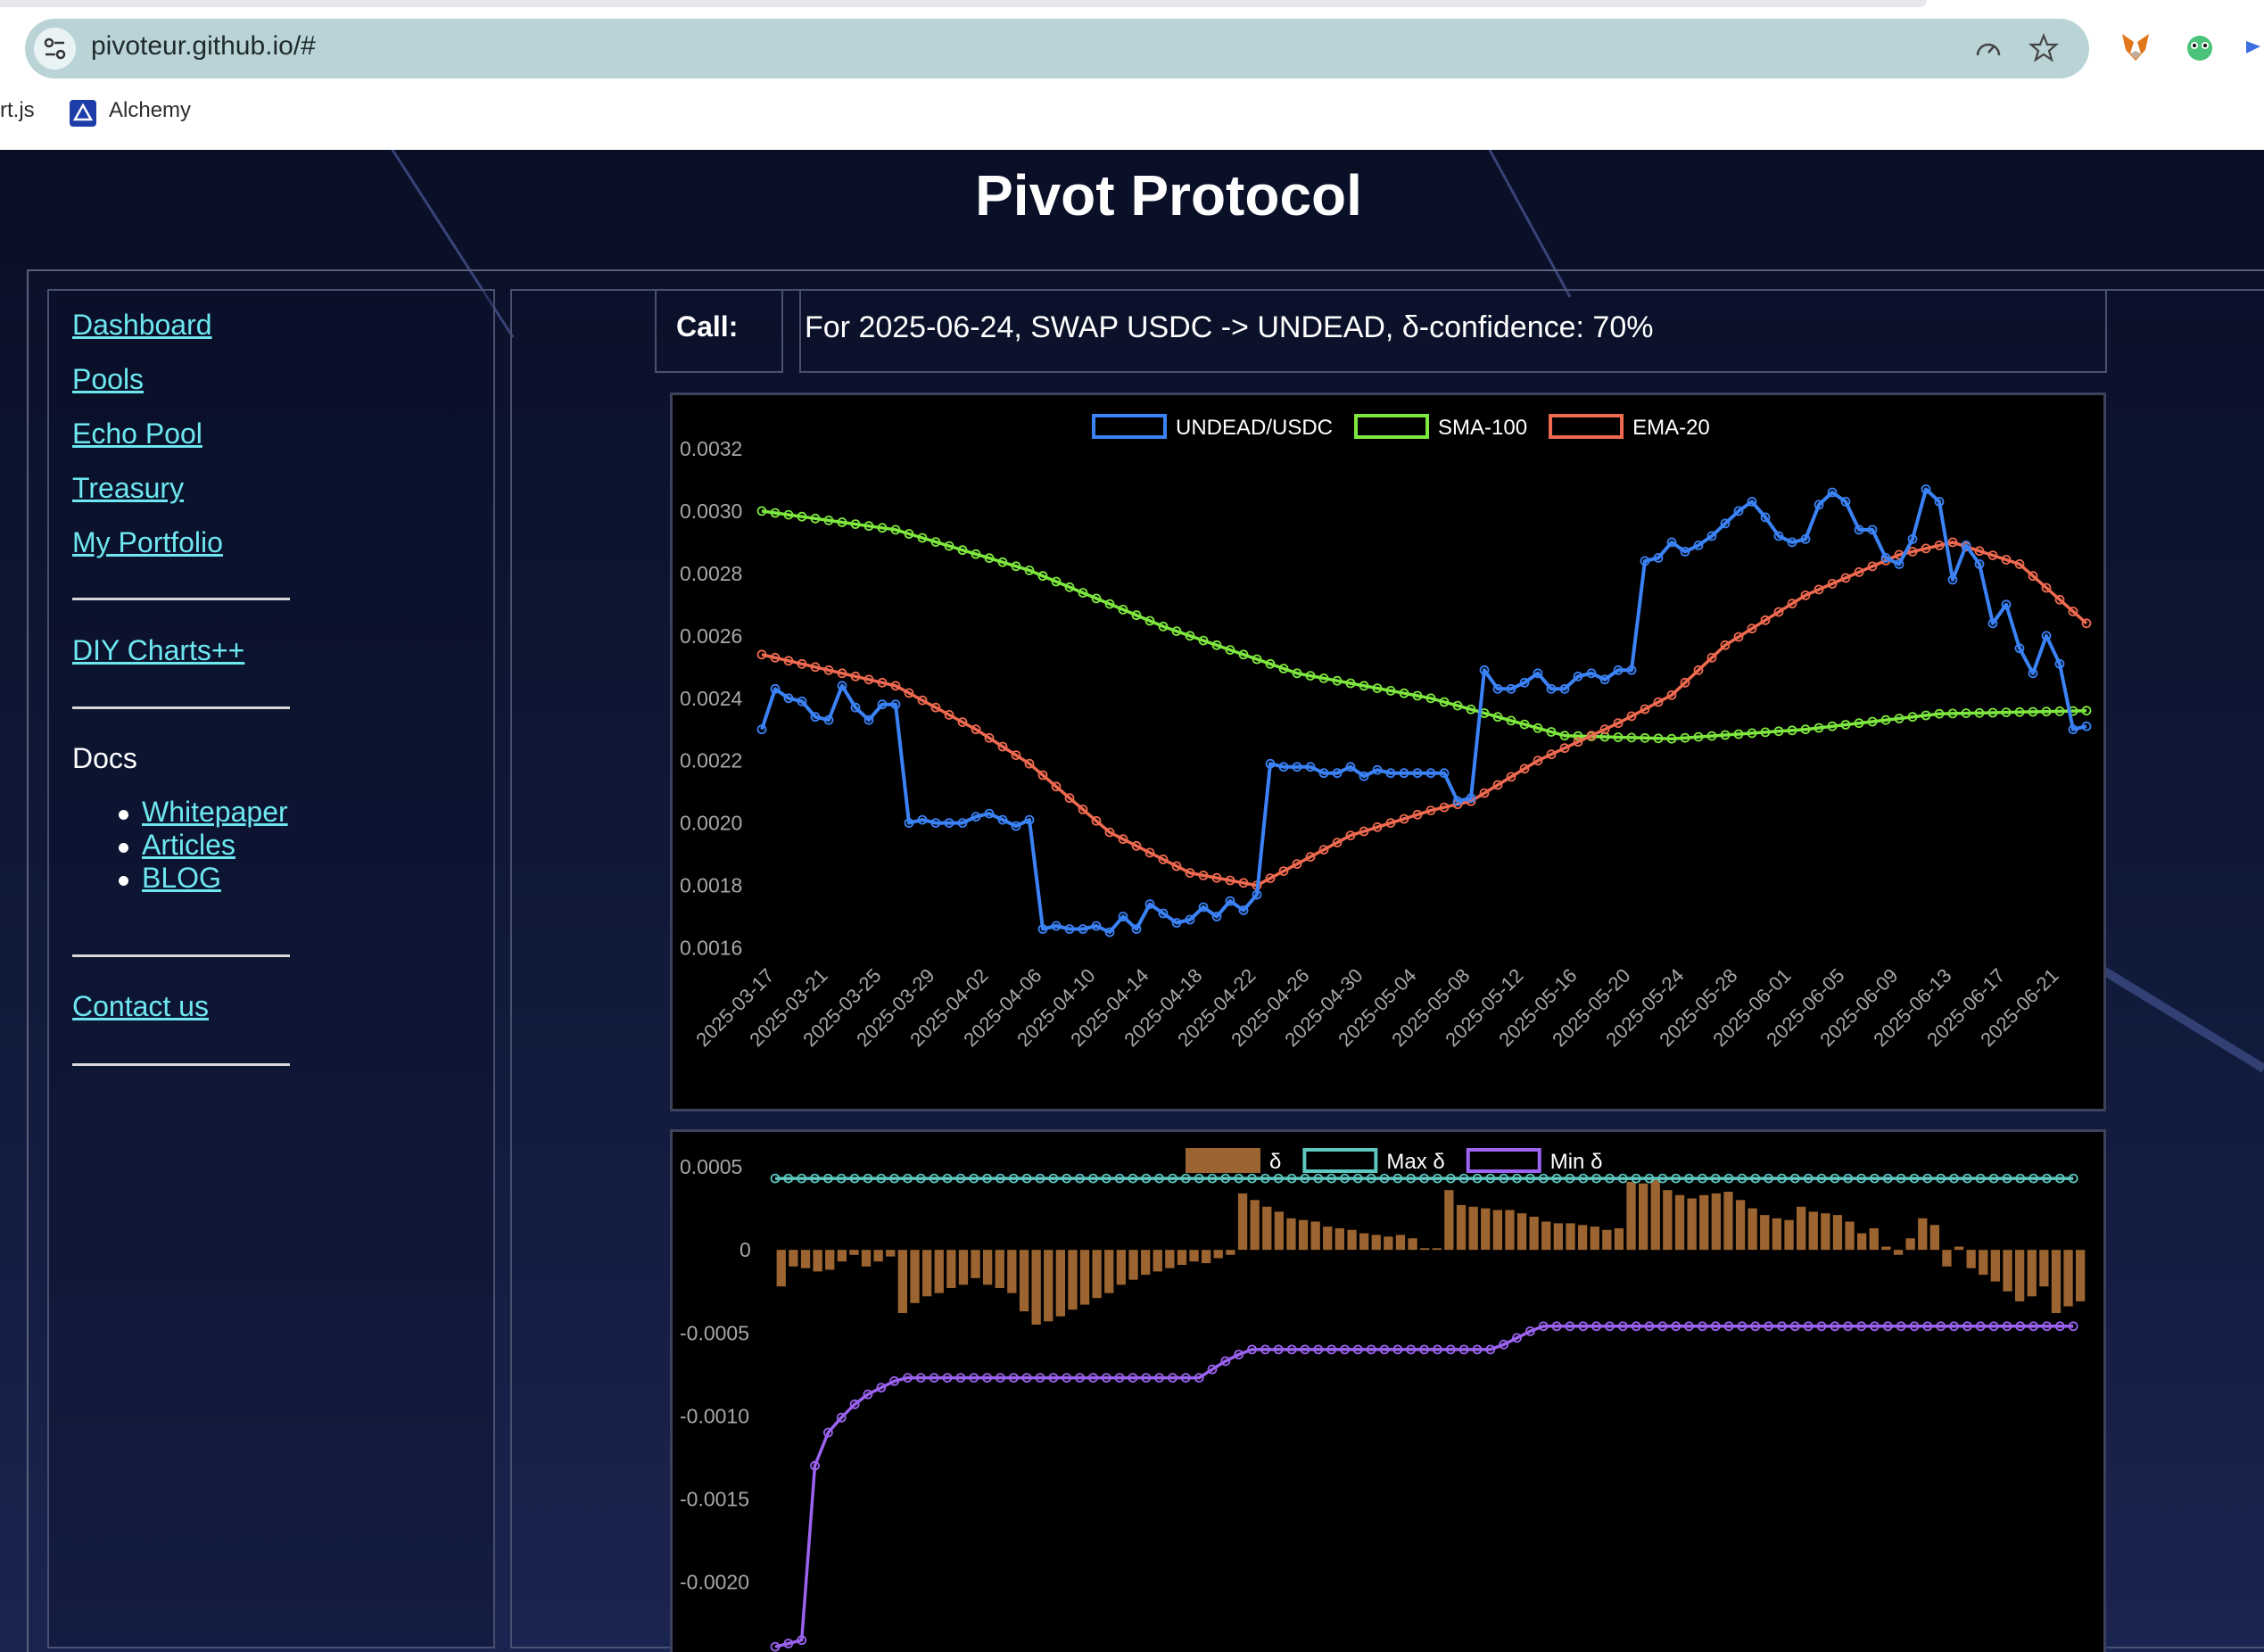  Describe the element at coordinates (1576, 1162) in the screenshot. I see `delta-chart-legend-label: Min δ` at that location.